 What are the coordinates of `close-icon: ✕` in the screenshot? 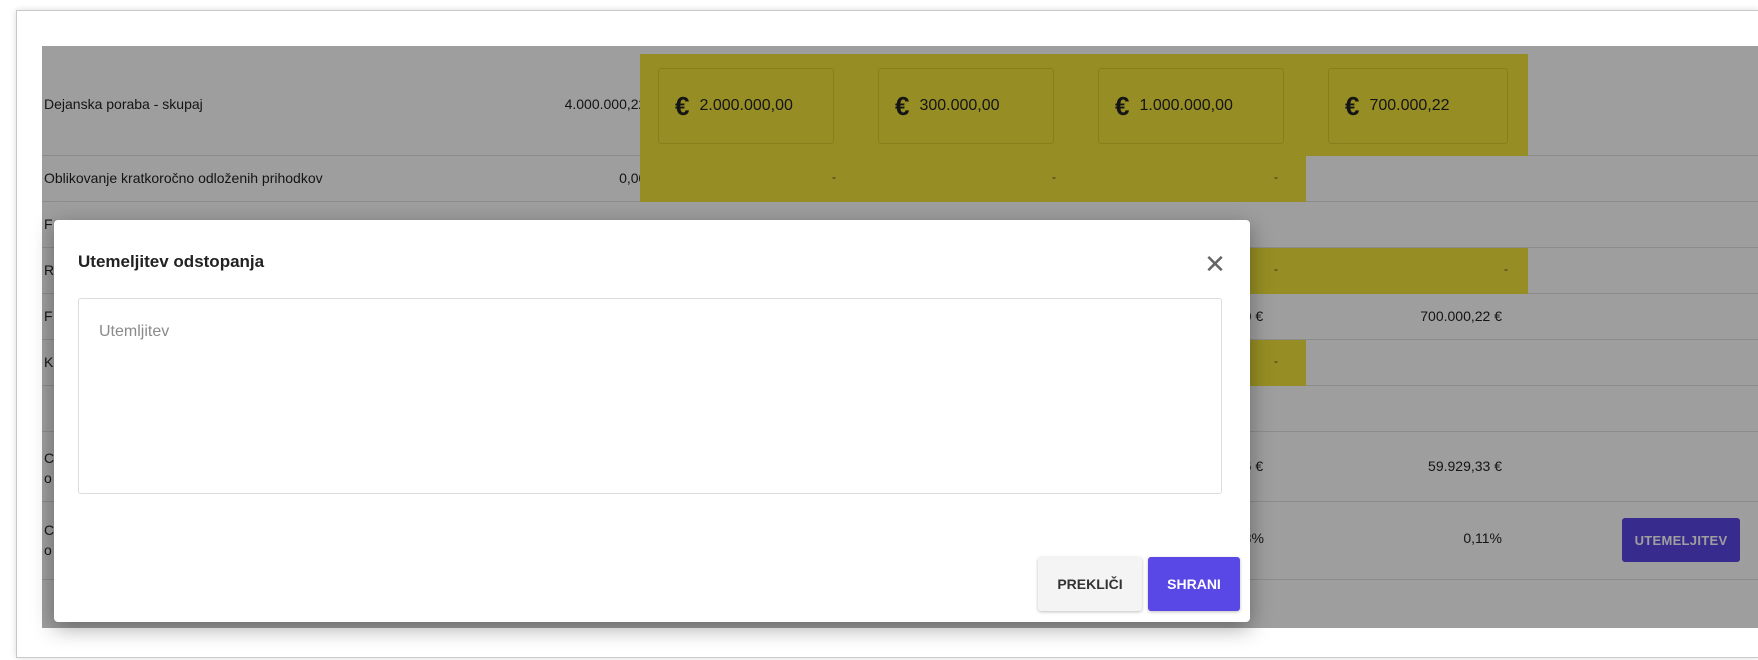 It's located at (1215, 265).